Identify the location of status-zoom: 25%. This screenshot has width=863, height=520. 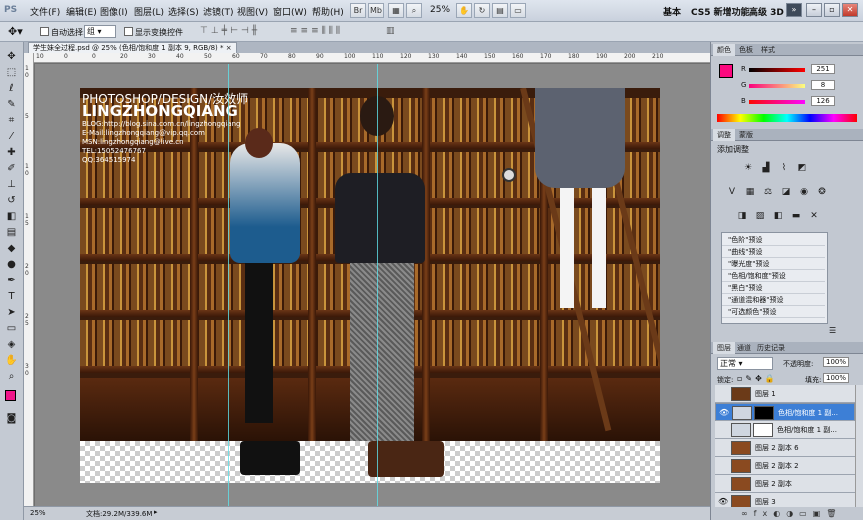
(38, 513).